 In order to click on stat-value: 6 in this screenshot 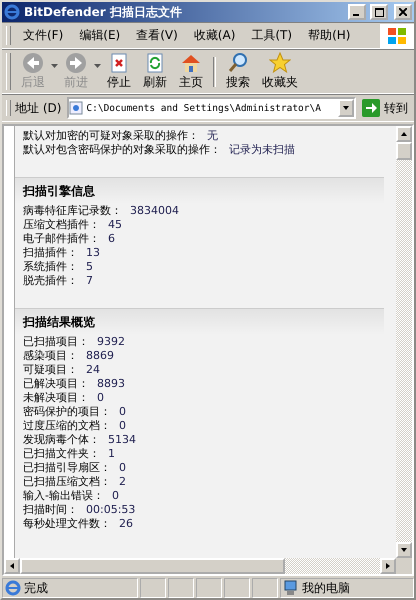, I will do `click(111, 238)`.